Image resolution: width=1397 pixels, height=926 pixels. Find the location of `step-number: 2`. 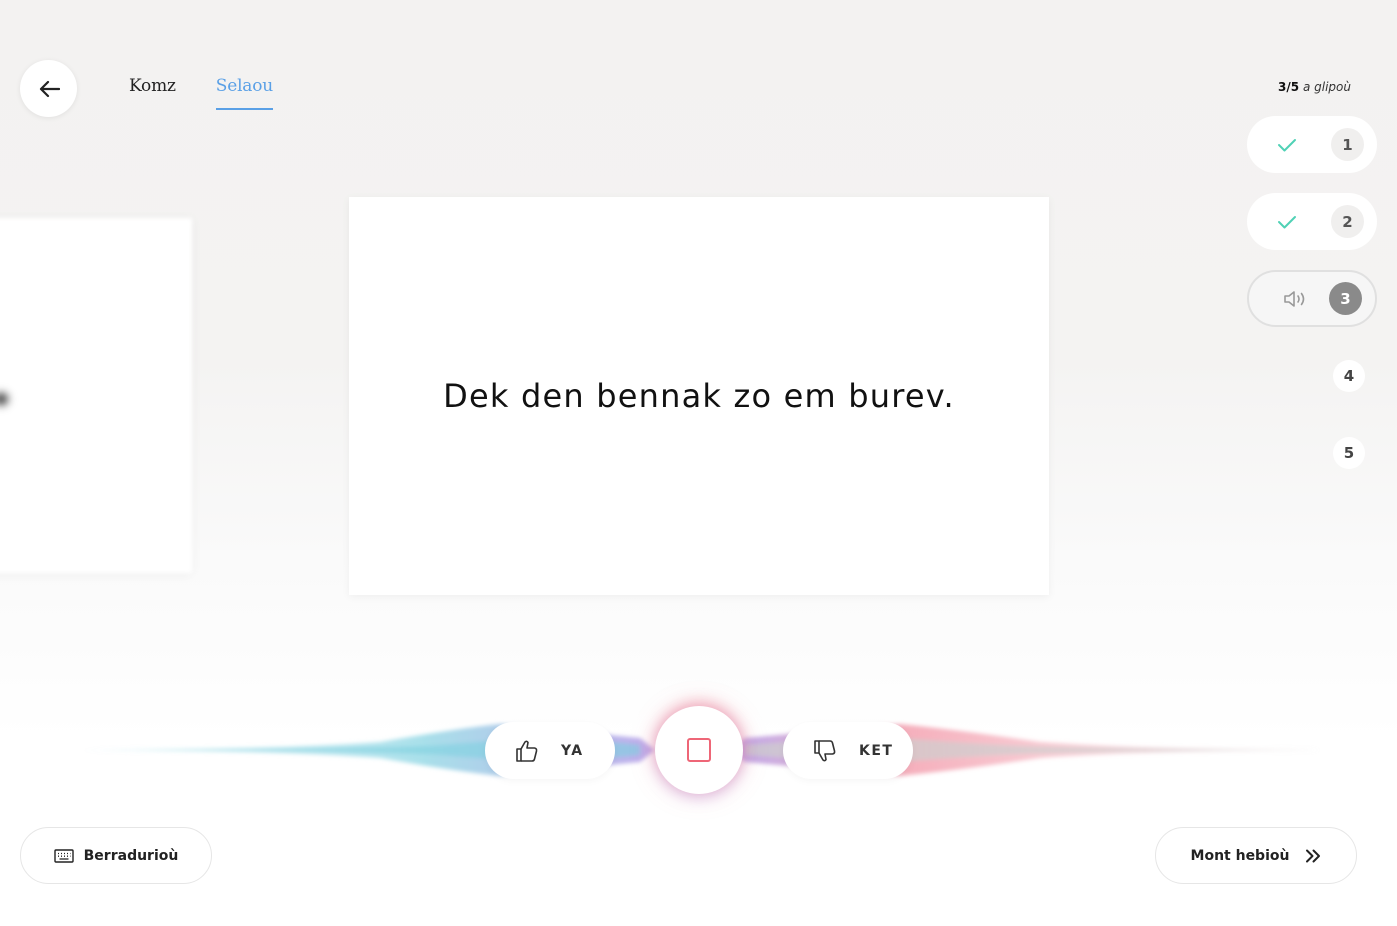

step-number: 2 is located at coordinates (1347, 221).